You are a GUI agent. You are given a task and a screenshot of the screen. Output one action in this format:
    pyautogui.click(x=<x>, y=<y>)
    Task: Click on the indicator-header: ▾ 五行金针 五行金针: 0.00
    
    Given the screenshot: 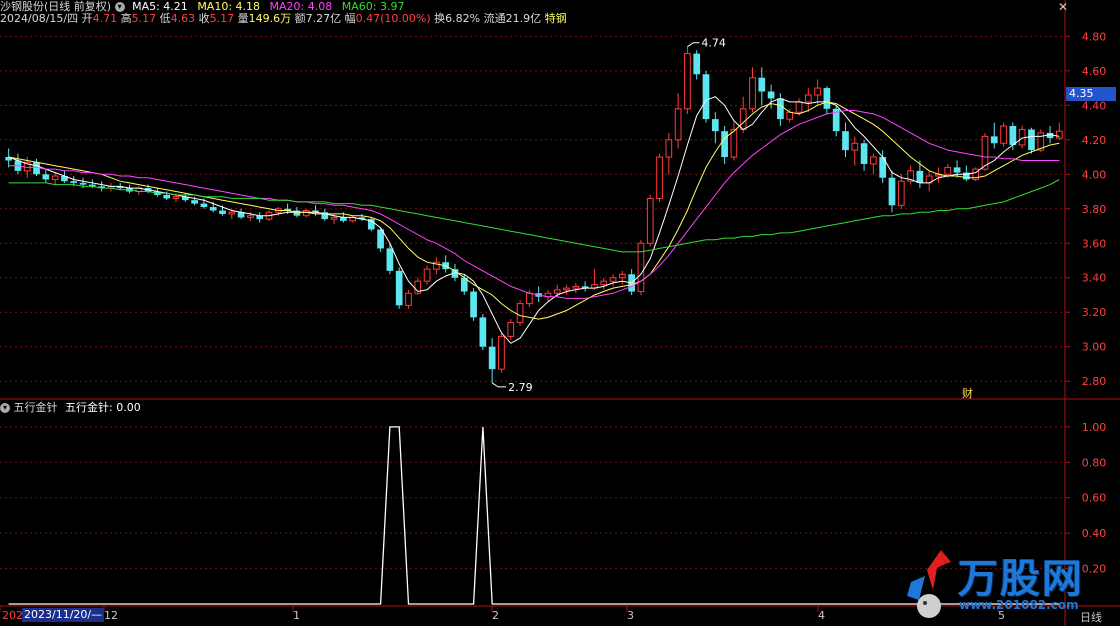 What is the action you would take?
    pyautogui.click(x=70, y=408)
    